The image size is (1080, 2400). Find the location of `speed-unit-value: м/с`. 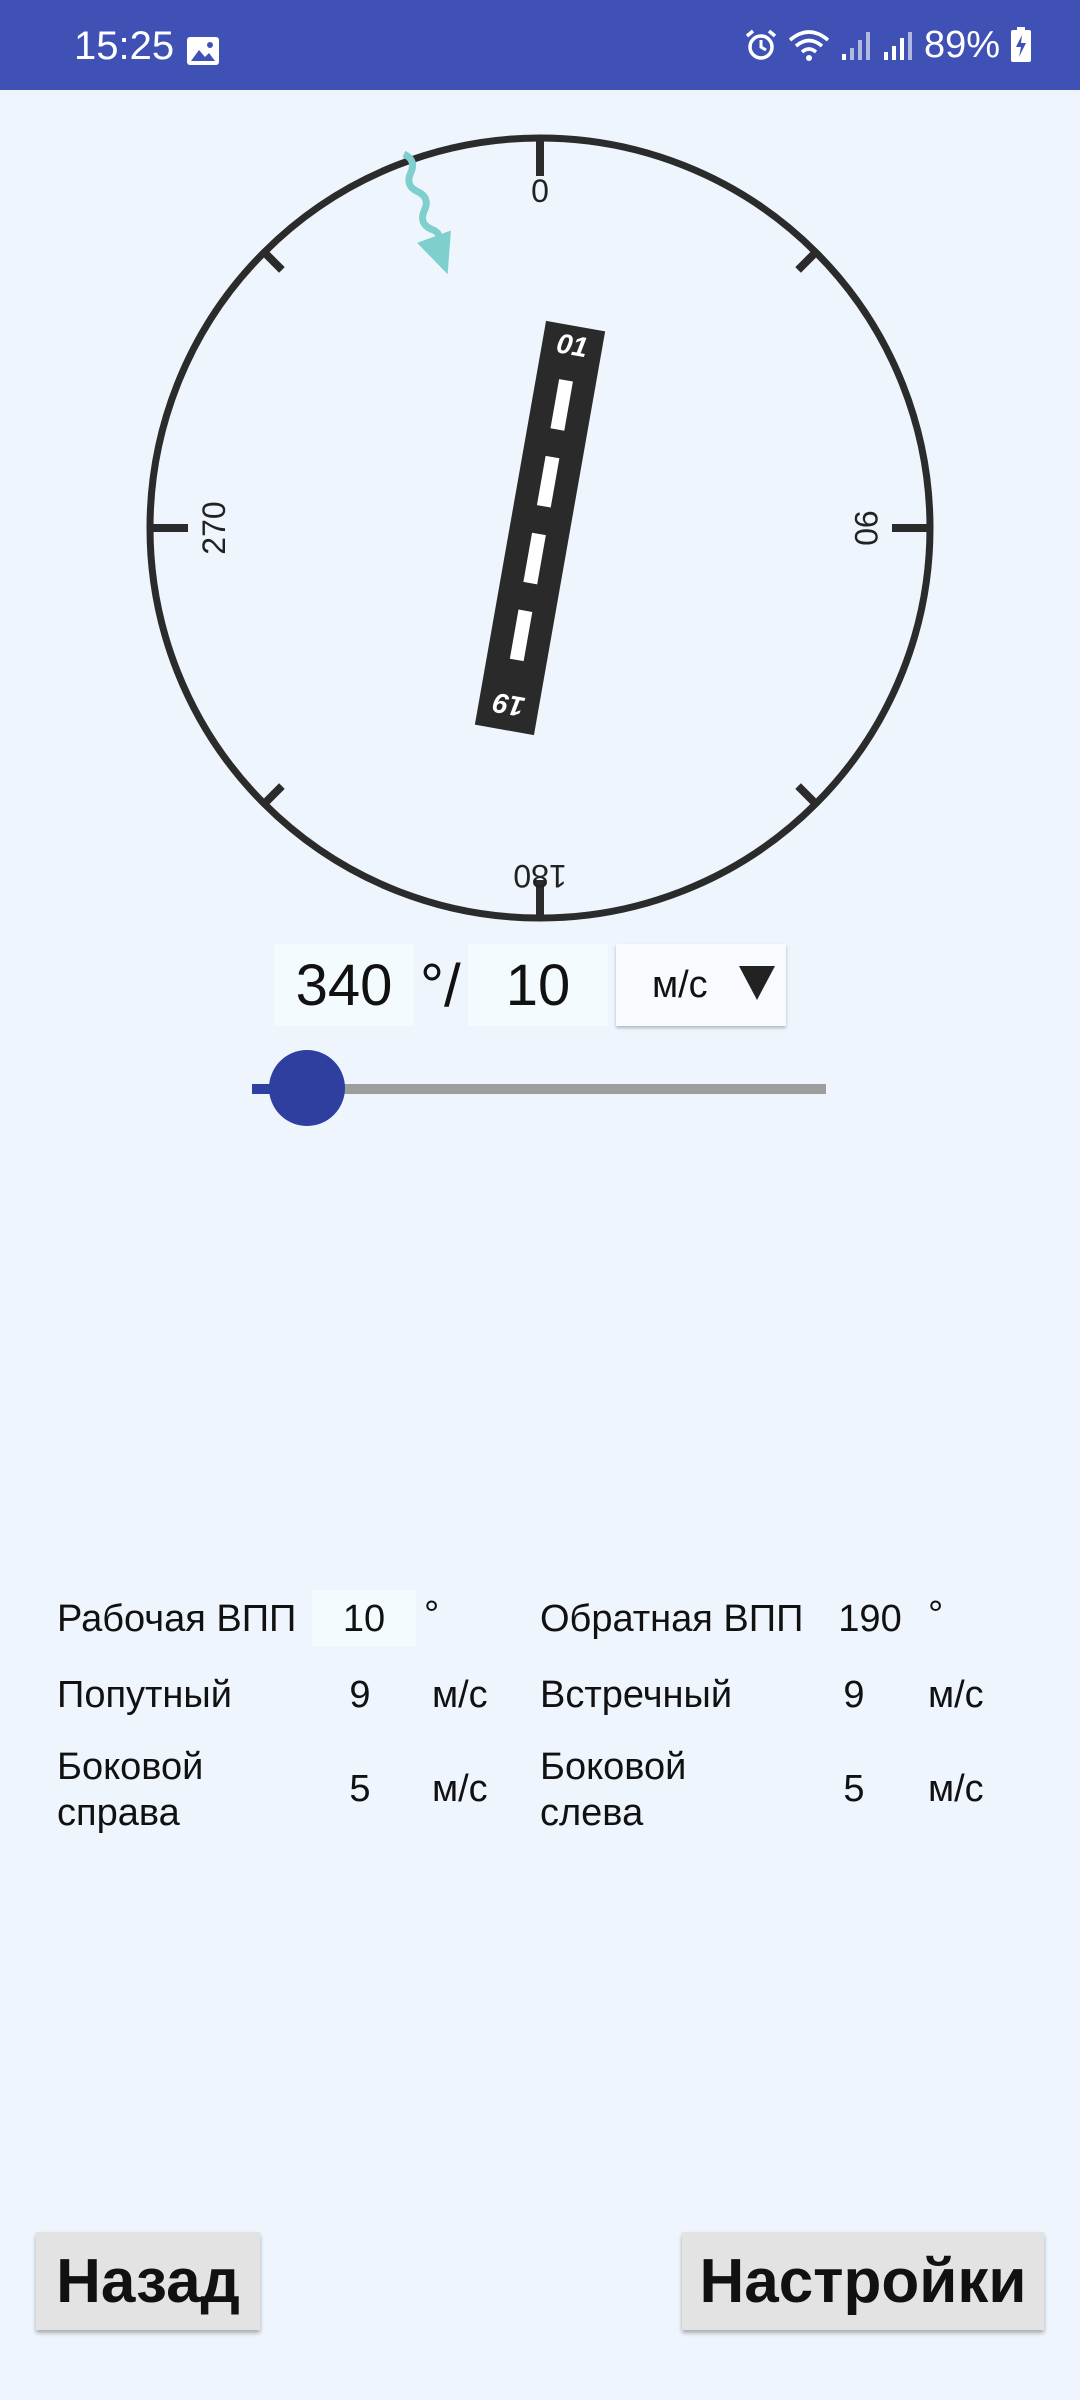

speed-unit-value: м/с is located at coordinates (680, 984).